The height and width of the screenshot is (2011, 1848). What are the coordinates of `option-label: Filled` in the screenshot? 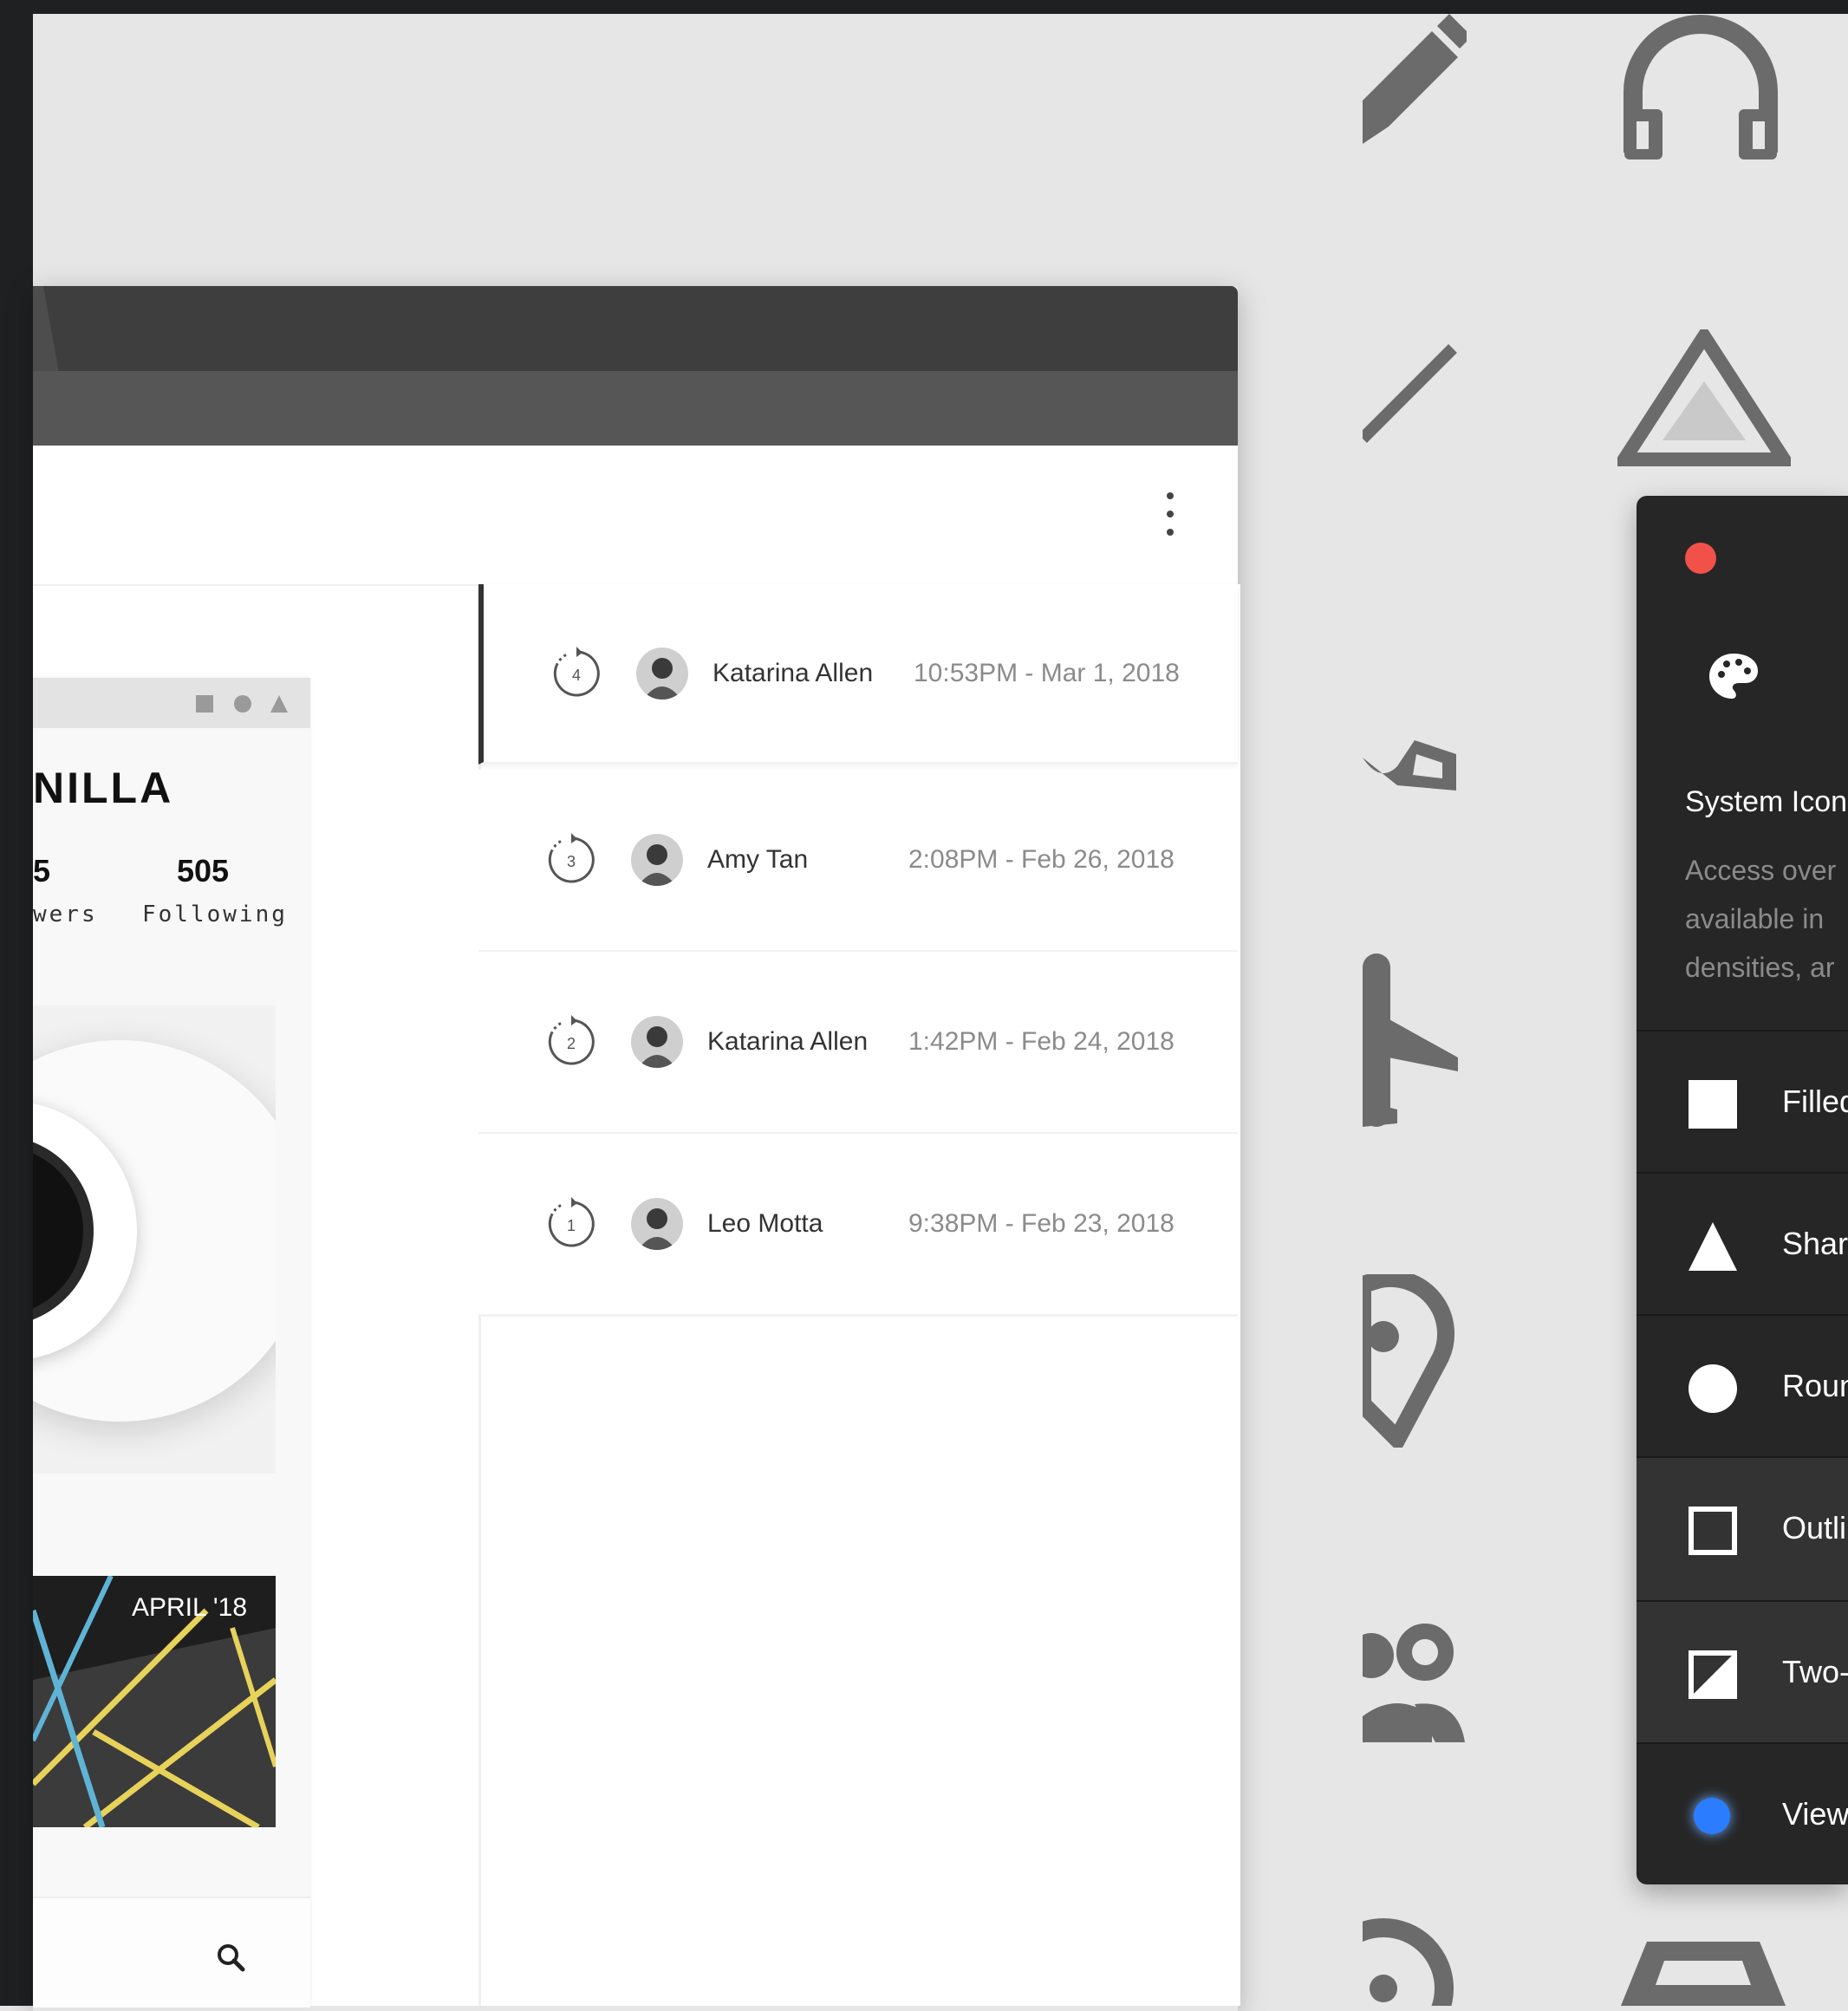 It's located at (1815, 1101).